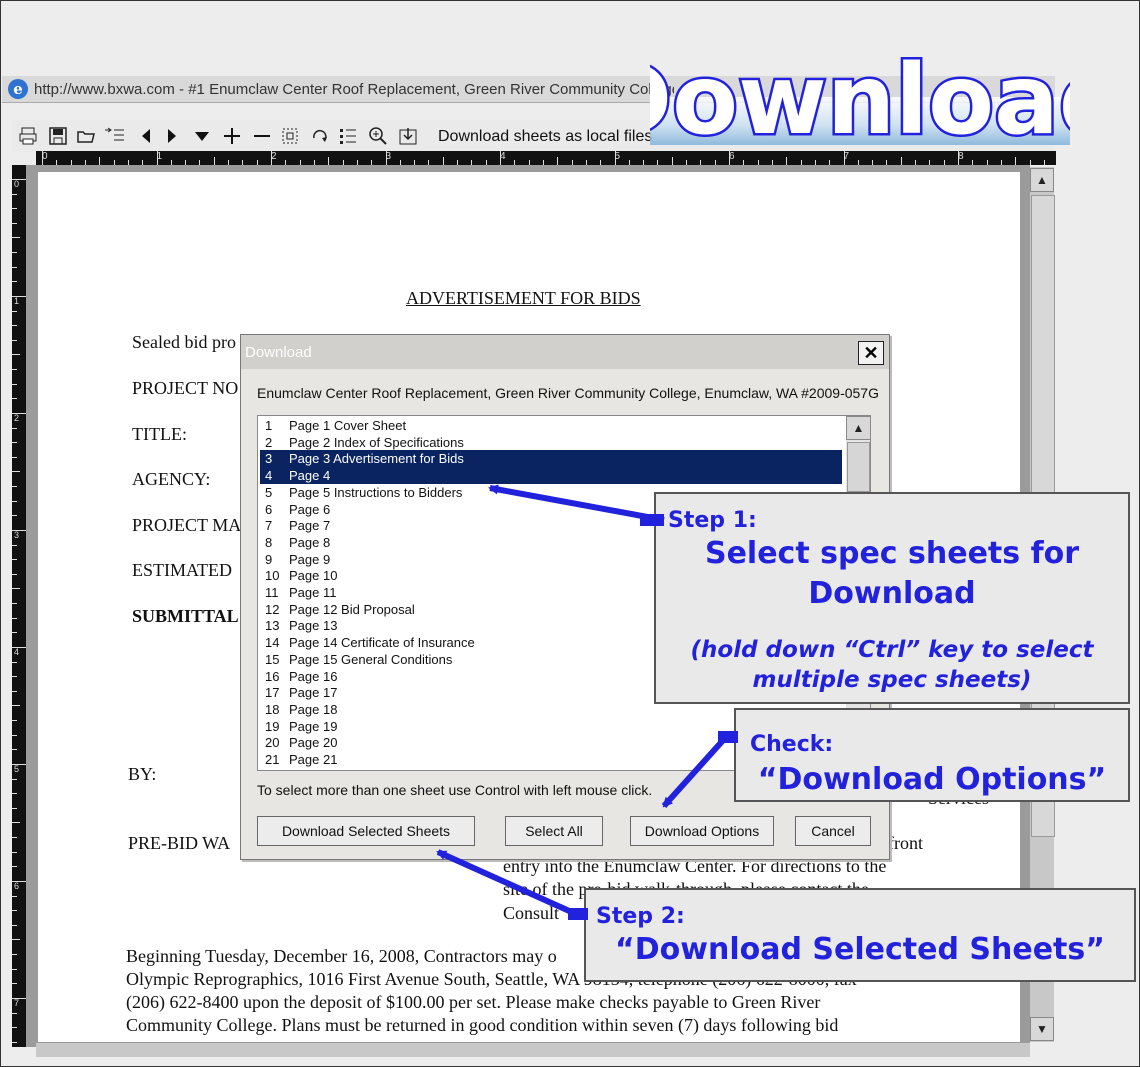 This screenshot has width=1140, height=1067. Describe the element at coordinates (17, 652) in the screenshot. I see `ruler-number: 4` at that location.